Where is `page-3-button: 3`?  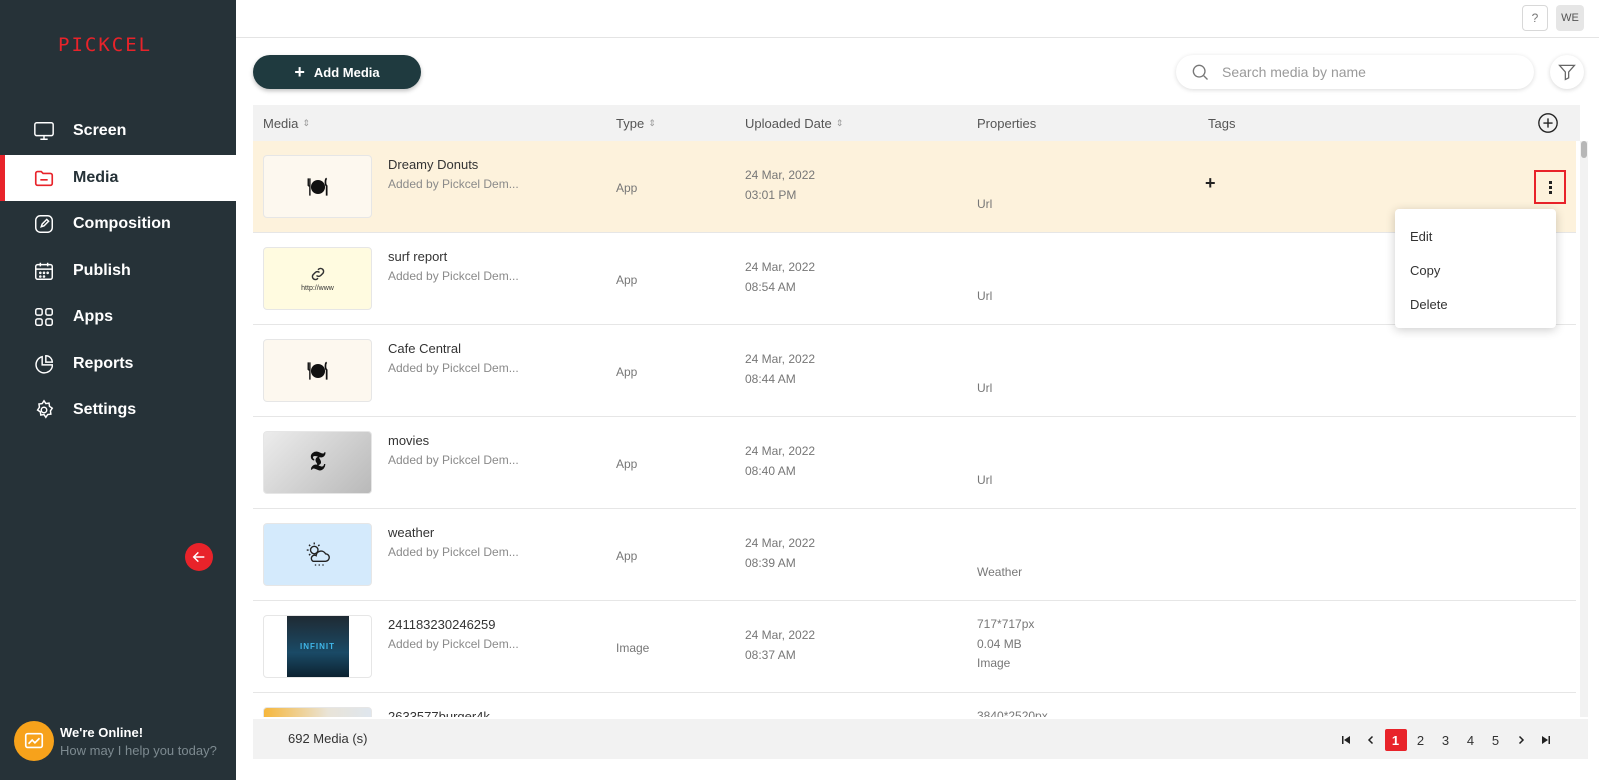 page-3-button: 3 is located at coordinates (1446, 740).